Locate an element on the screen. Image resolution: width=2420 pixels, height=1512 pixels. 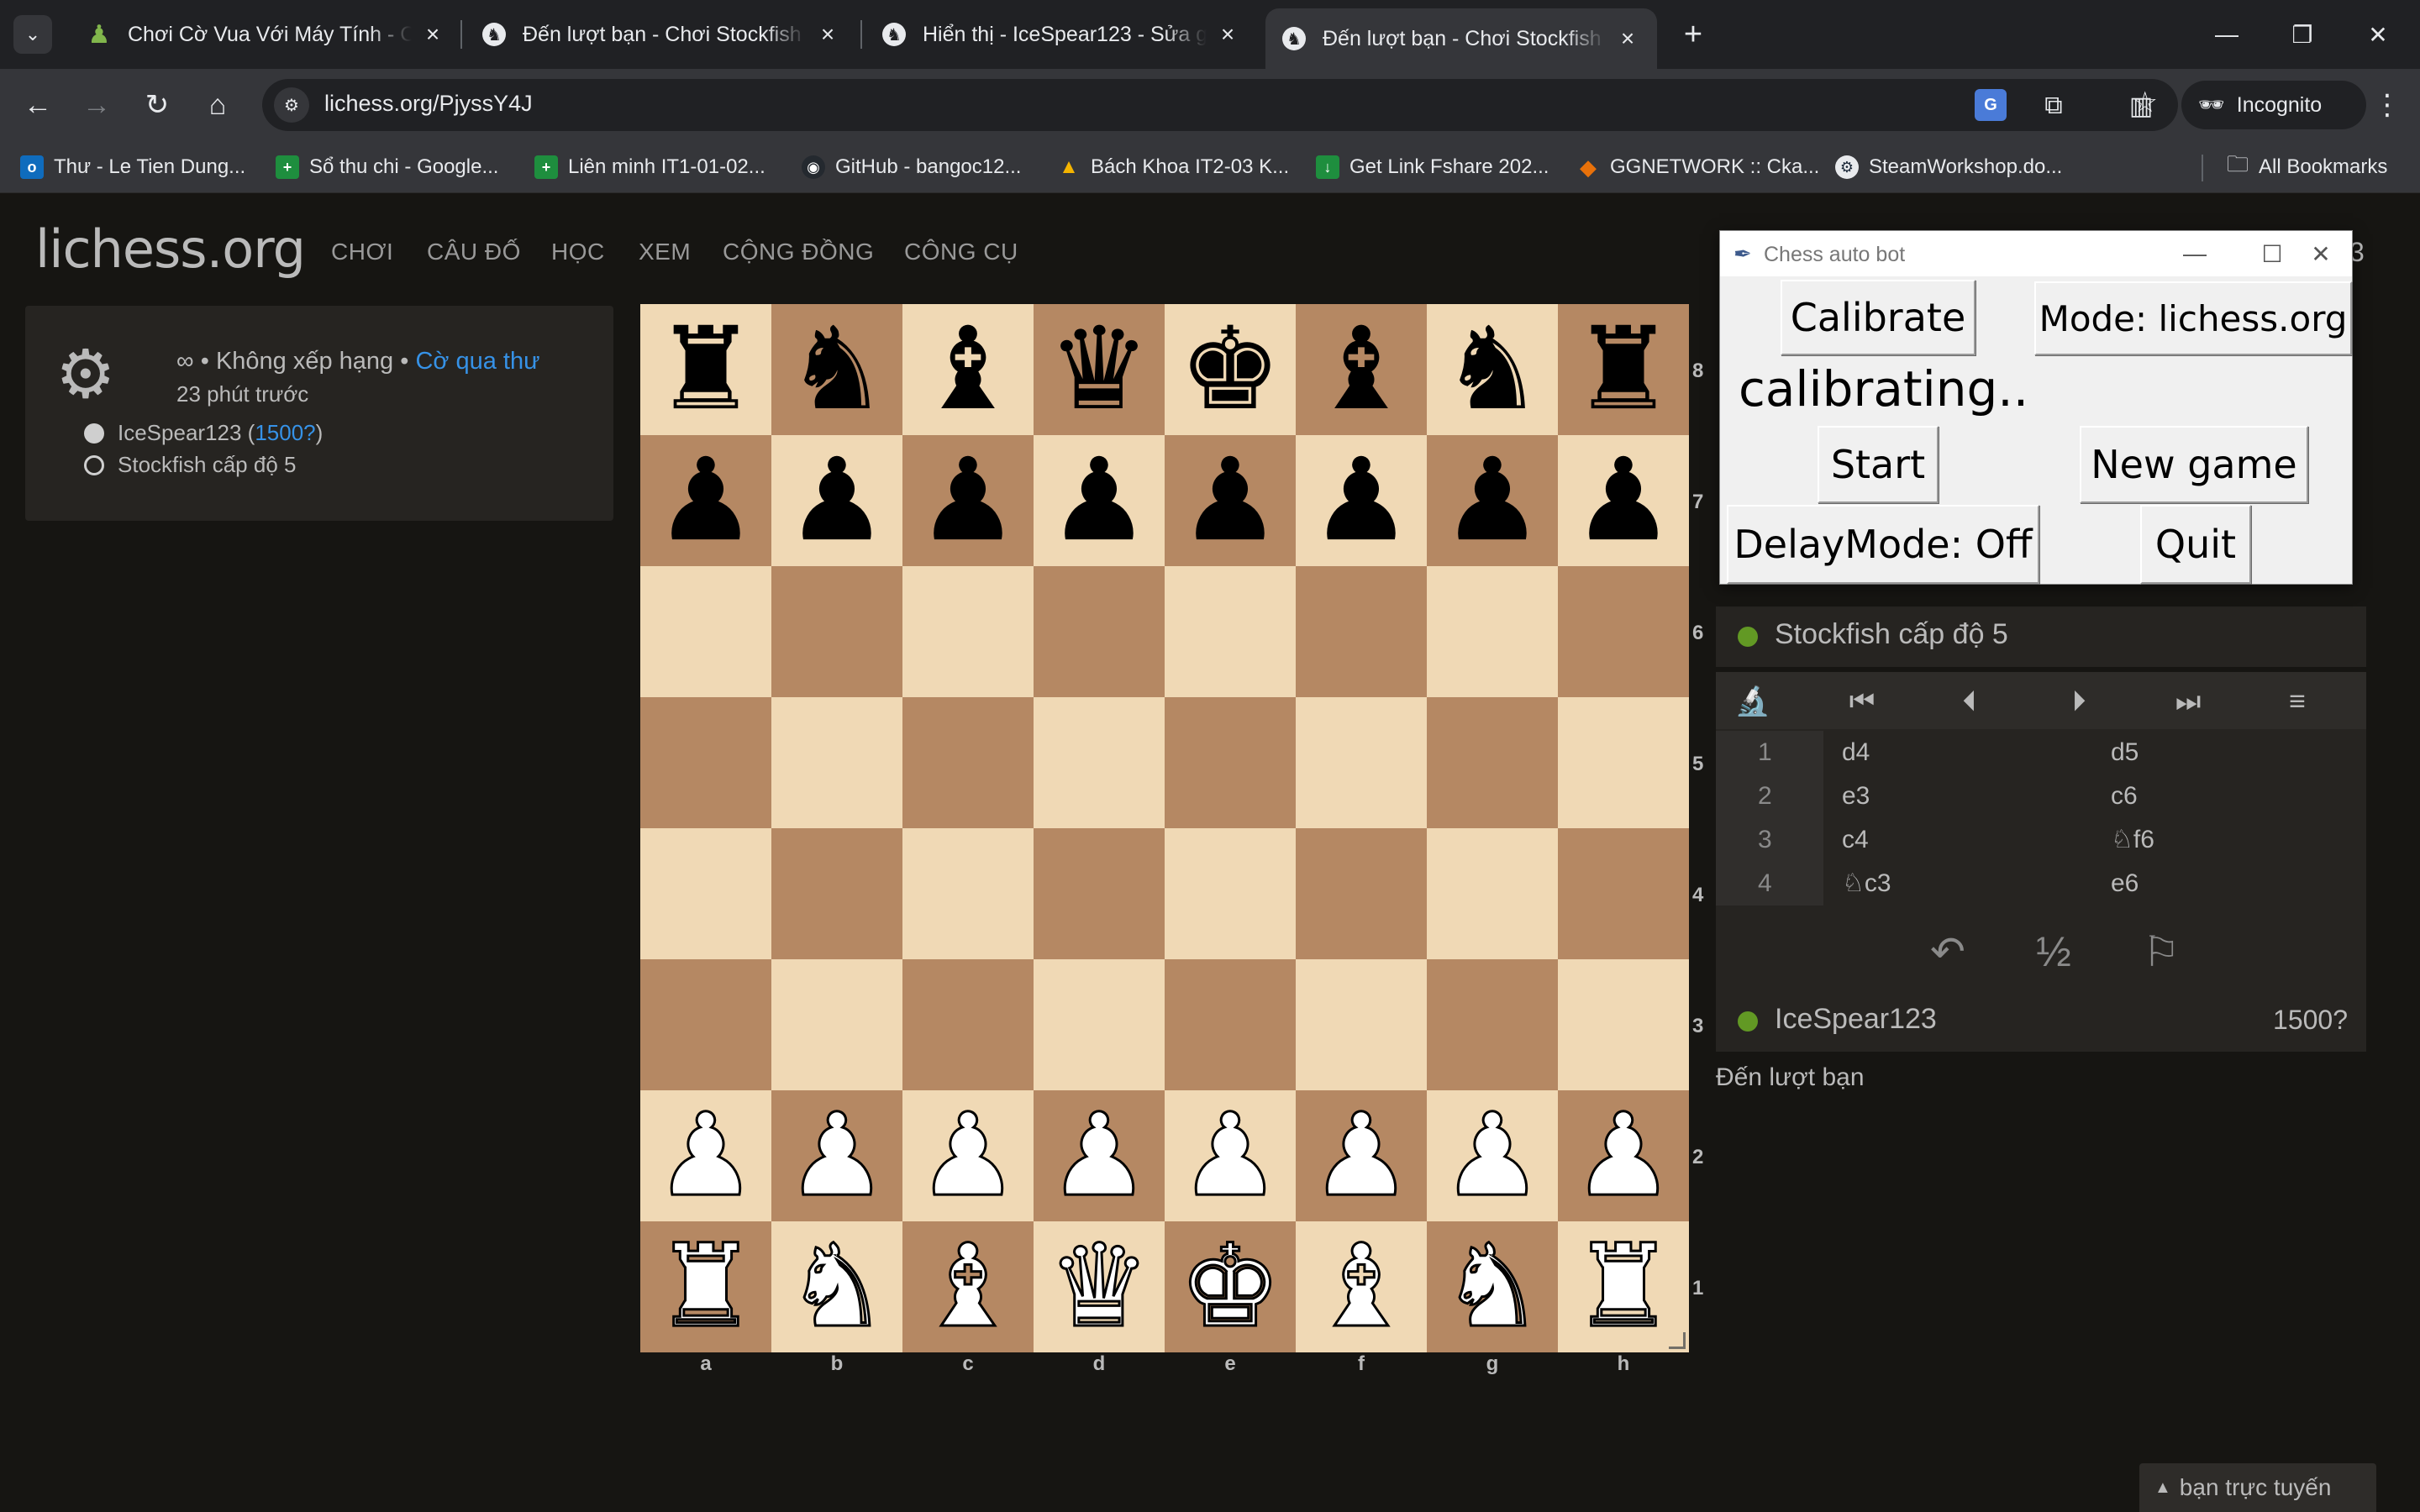
square-f4 is located at coordinates (1361, 893).